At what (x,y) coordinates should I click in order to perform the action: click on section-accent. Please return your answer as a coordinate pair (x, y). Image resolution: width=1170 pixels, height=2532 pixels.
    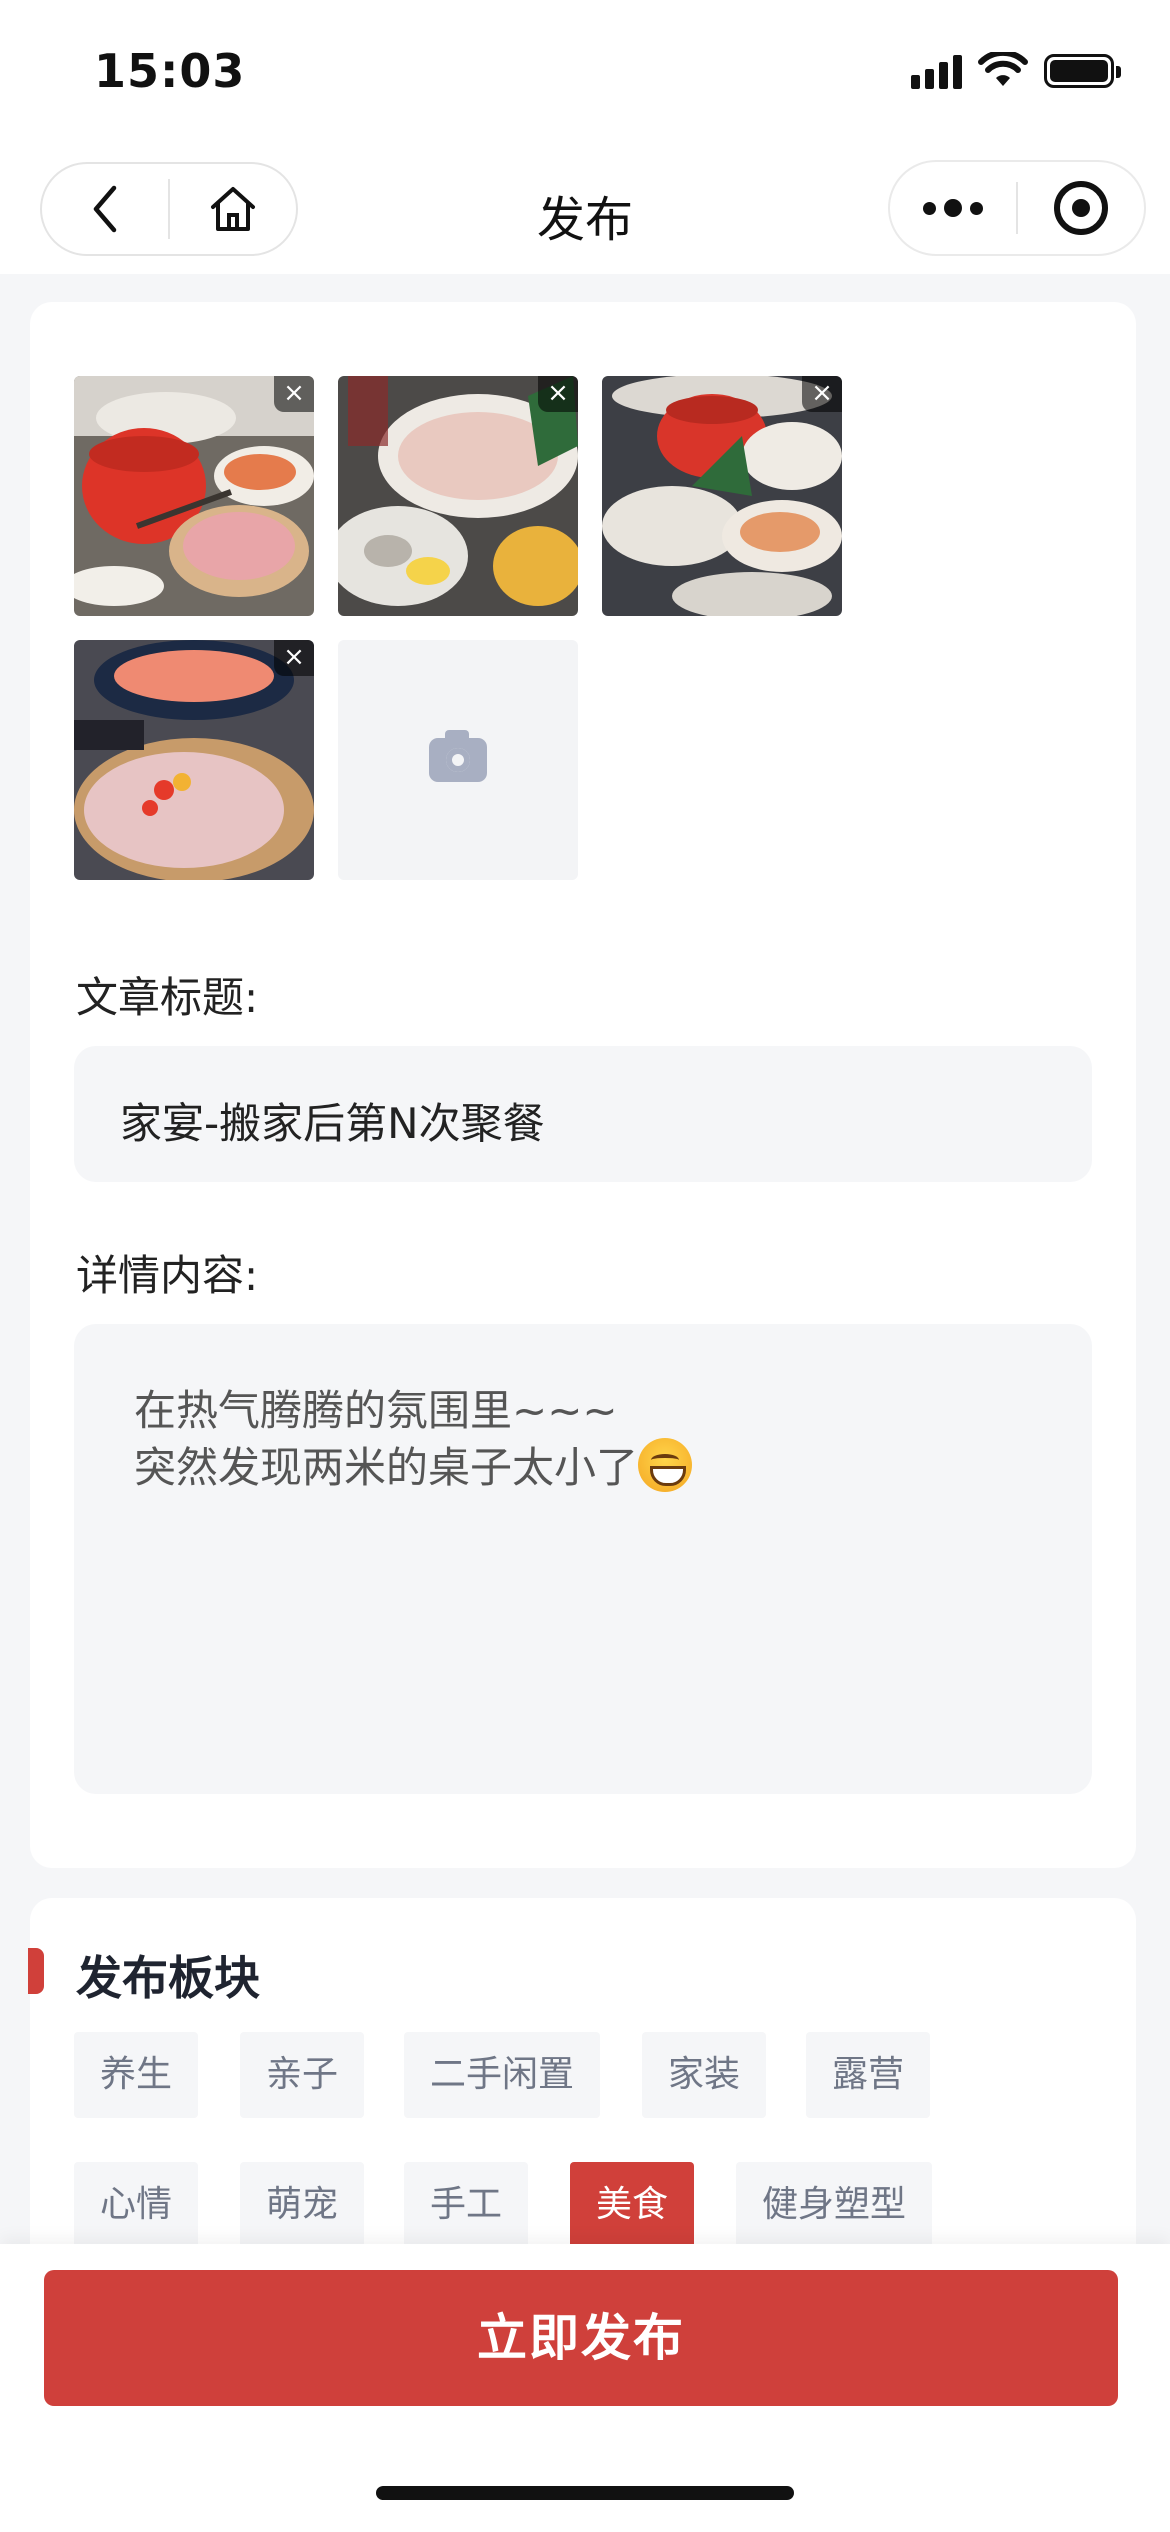
    Looking at the image, I should click on (36, 1971).